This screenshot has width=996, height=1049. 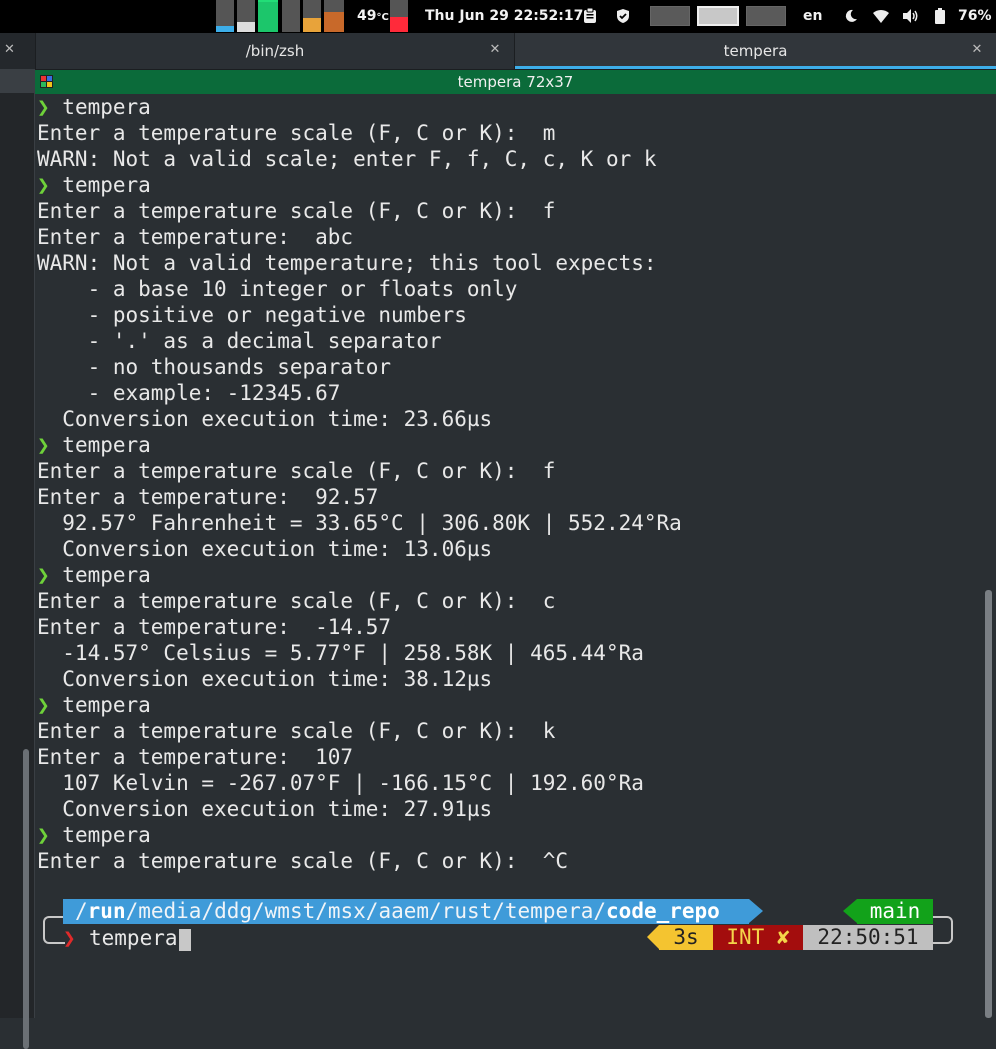 I want to click on battery-icon, so click(x=940, y=16).